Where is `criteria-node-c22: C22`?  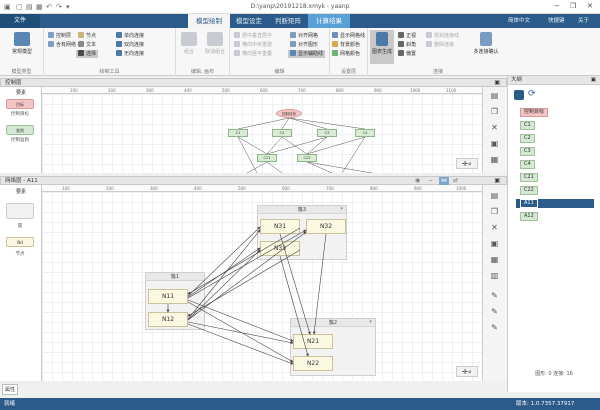
criteria-node-c22: C22 is located at coordinates (307, 158).